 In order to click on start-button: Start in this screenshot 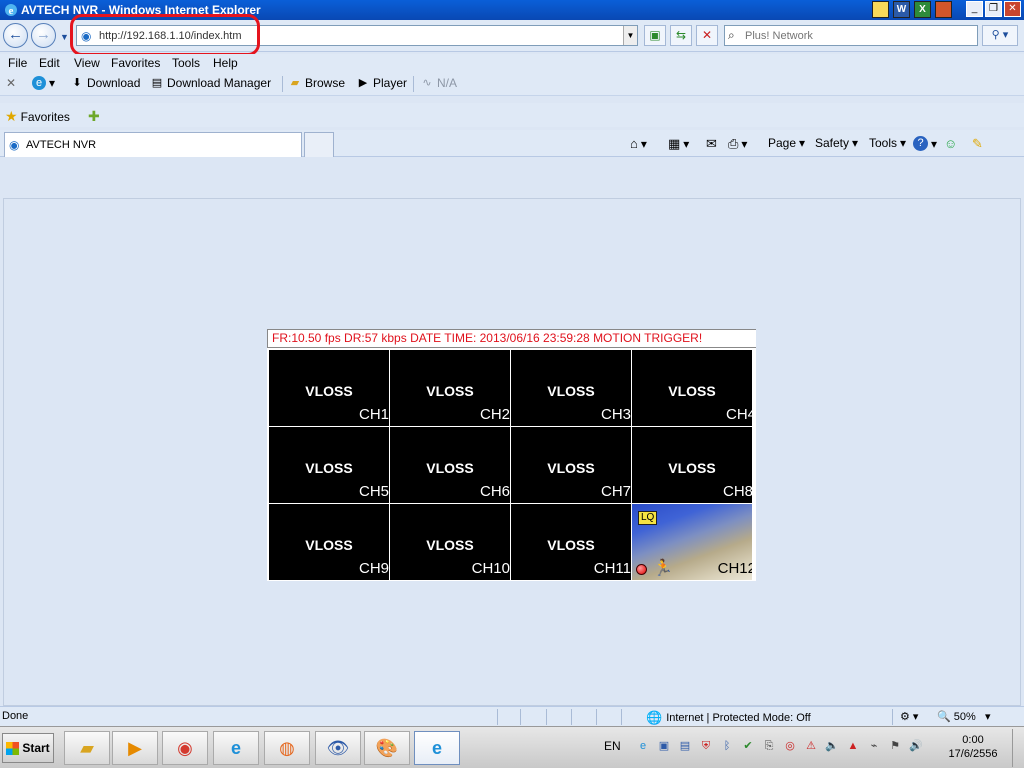, I will do `click(28, 748)`.